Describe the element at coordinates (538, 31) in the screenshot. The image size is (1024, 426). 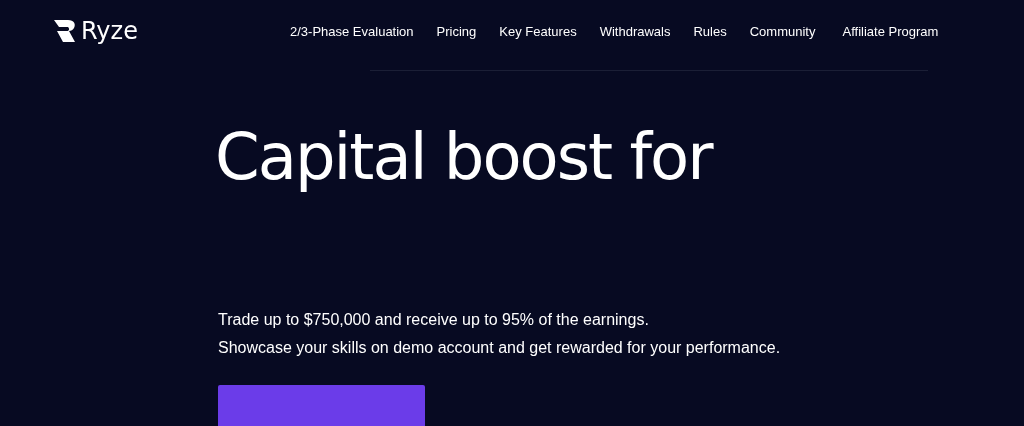
I see `nav-link: Key Features` at that location.